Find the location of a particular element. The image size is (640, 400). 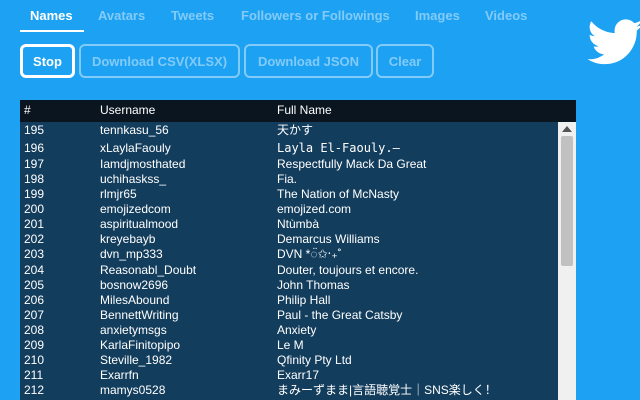

cell-fullname: Ntùmbà is located at coordinates (298, 224).